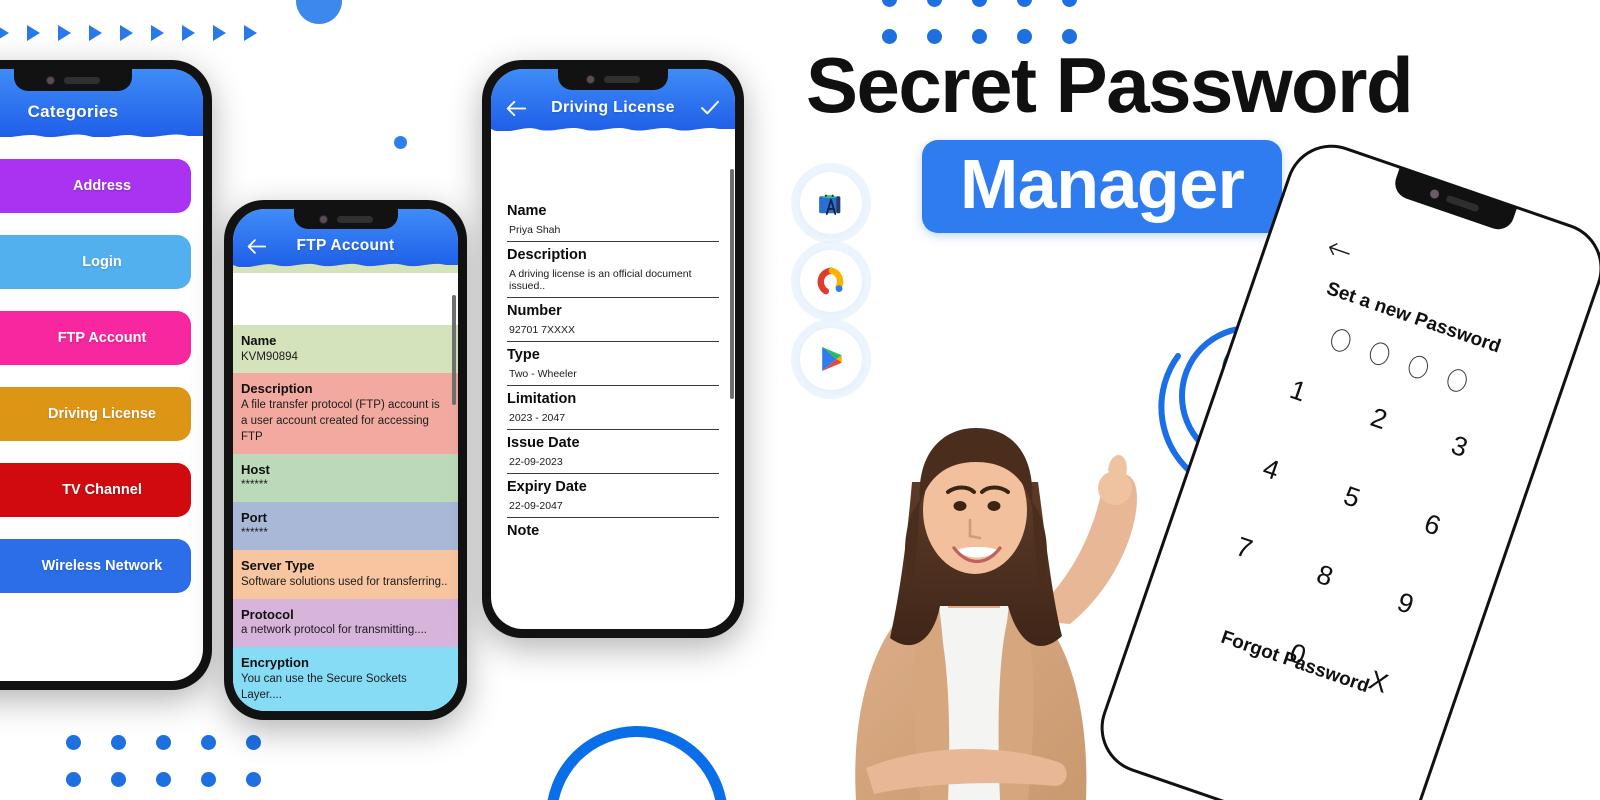 The image size is (1600, 800). What do you see at coordinates (1434, 193) in the screenshot?
I see `camera-icon` at bounding box center [1434, 193].